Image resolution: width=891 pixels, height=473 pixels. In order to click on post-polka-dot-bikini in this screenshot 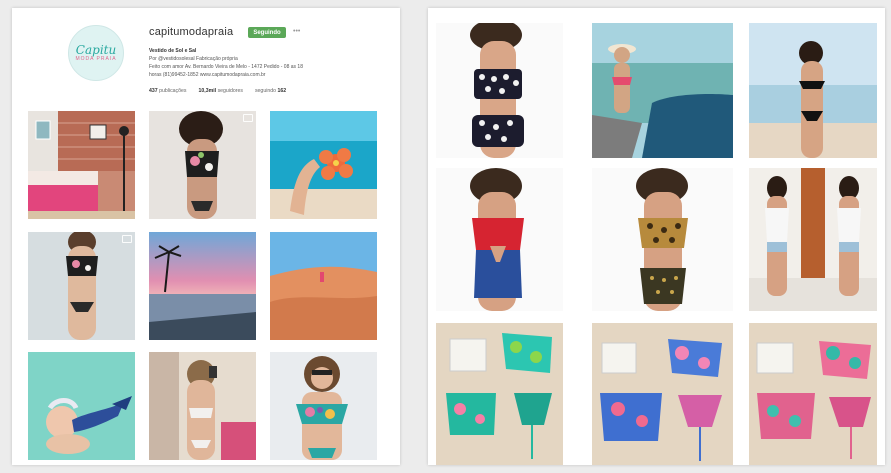, I will do `click(499, 90)`.